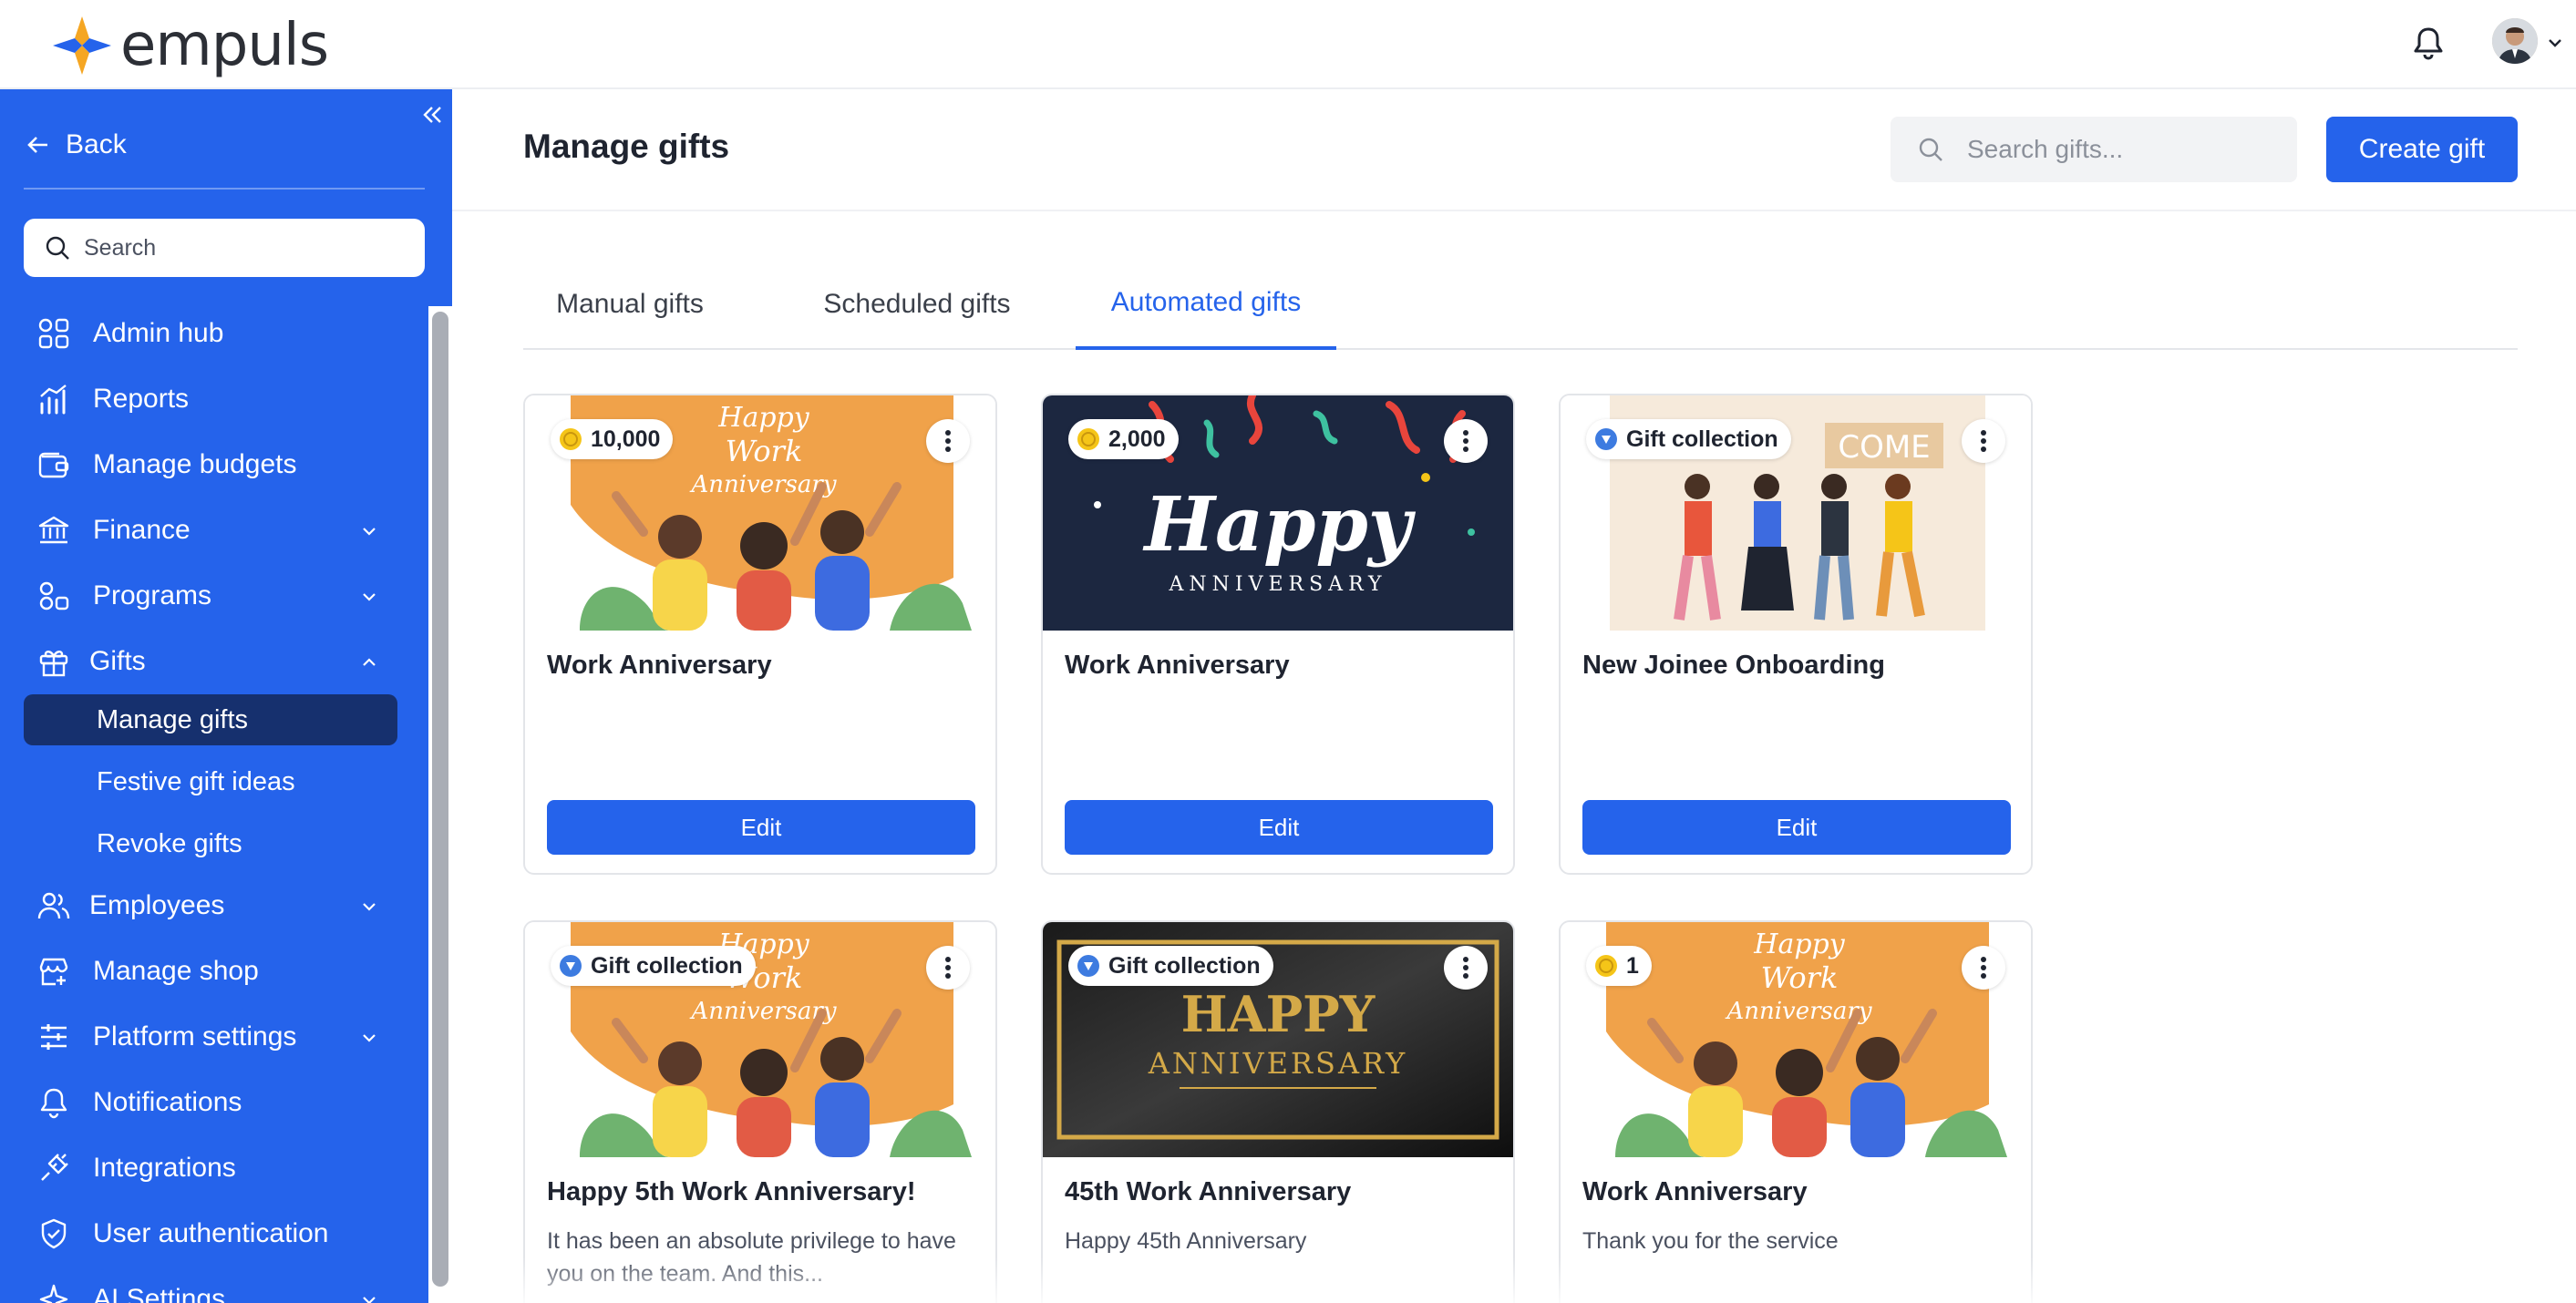 The width and height of the screenshot is (2576, 1303). I want to click on top-bar: empuls, so click(1288, 45).